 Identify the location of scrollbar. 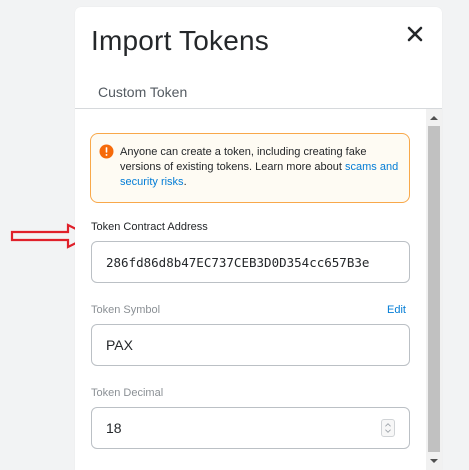
(434, 289).